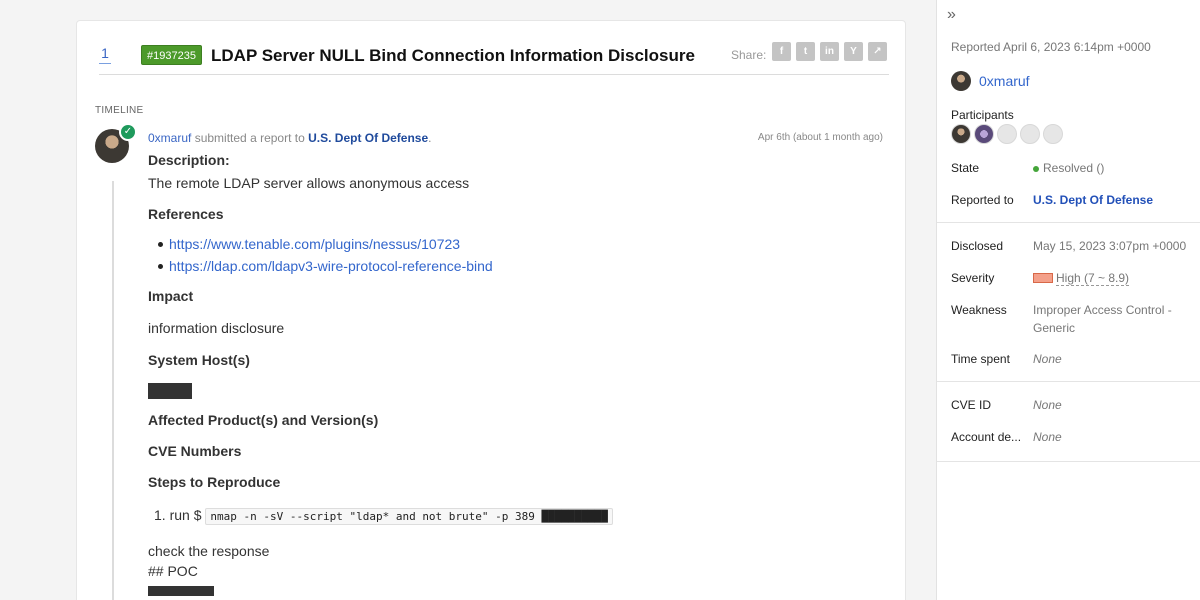 The height and width of the screenshot is (600, 1200). Describe the element at coordinates (951, 15) in the screenshot. I see `collapse-sidebar-icon: »` at that location.